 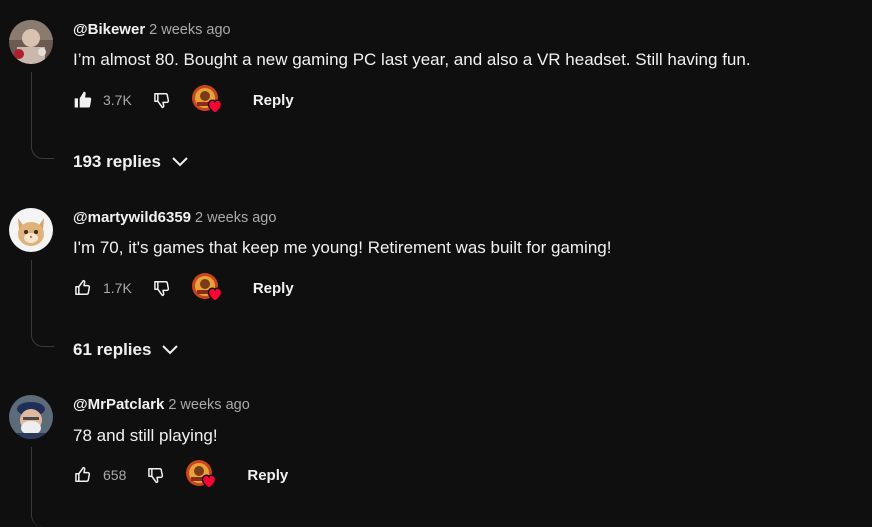 What do you see at coordinates (102, 100) in the screenshot?
I see `like-button: 3.7K` at bounding box center [102, 100].